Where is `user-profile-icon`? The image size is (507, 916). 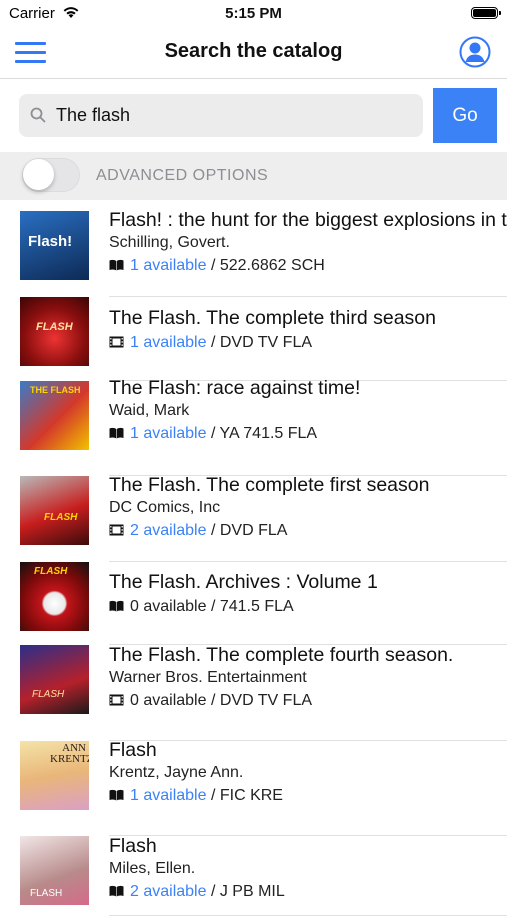
user-profile-icon is located at coordinates (475, 52).